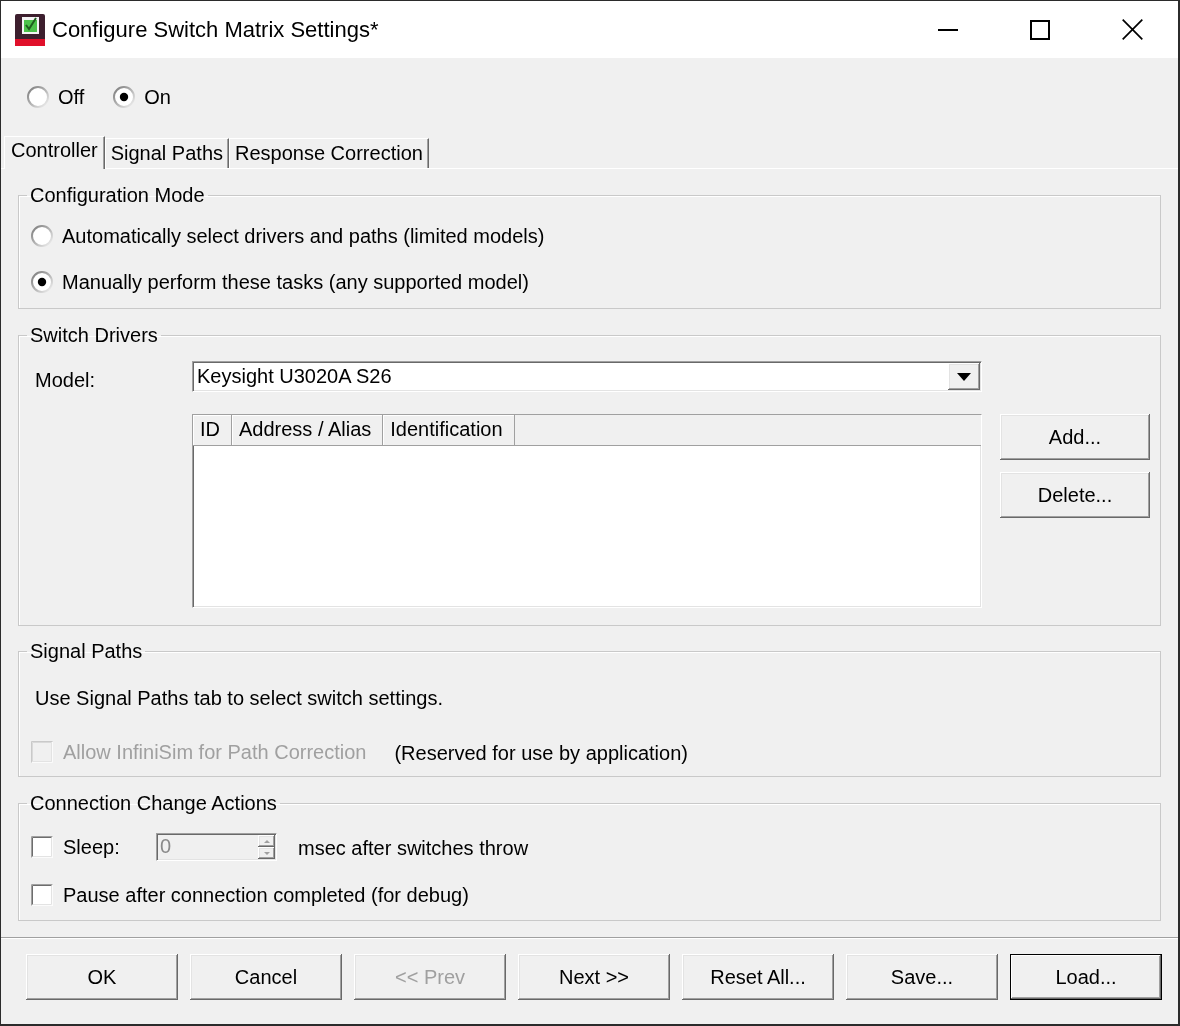  What do you see at coordinates (166, 153) in the screenshot?
I see `tab: Signal Paths` at bounding box center [166, 153].